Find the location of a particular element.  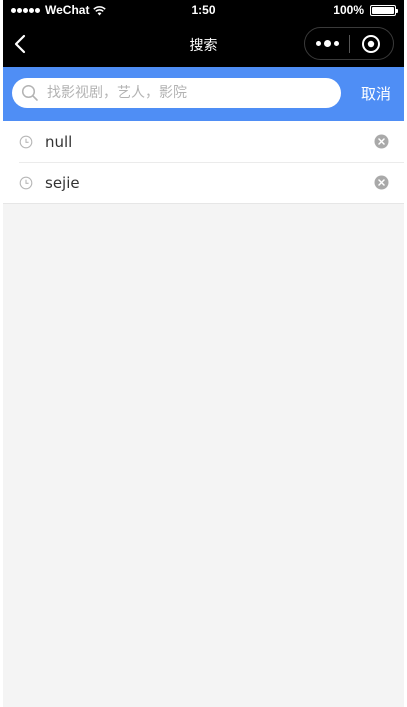

target-close-icon is located at coordinates (371, 43).